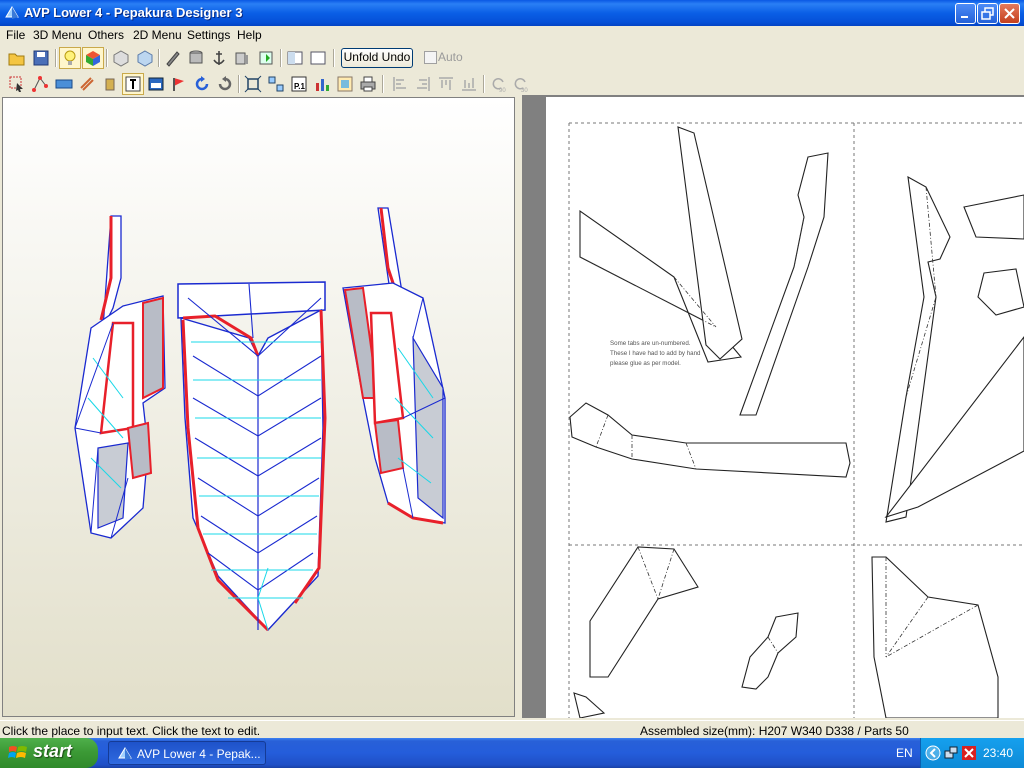 The height and width of the screenshot is (768, 1024). Describe the element at coordinates (145, 58) in the screenshot. I see `shaded-cube-icon` at that location.